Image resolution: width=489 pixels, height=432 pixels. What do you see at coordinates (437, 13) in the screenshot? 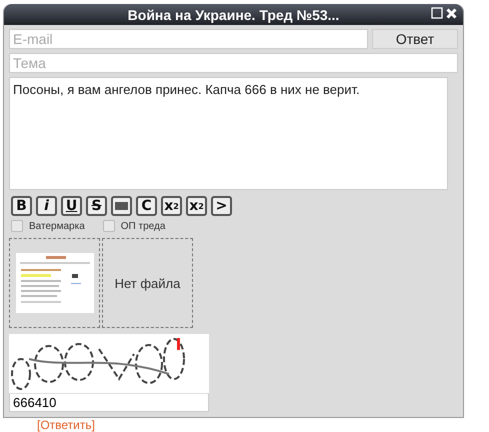
I see `maximize-icon` at bounding box center [437, 13].